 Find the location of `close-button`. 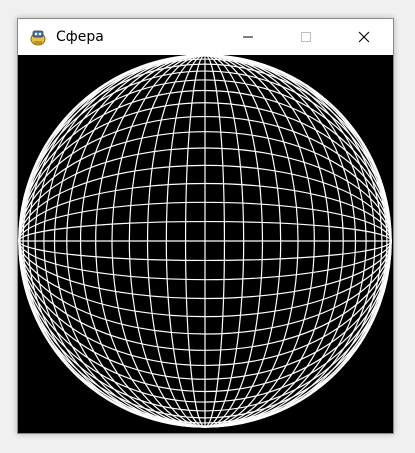

close-button is located at coordinates (364, 37).